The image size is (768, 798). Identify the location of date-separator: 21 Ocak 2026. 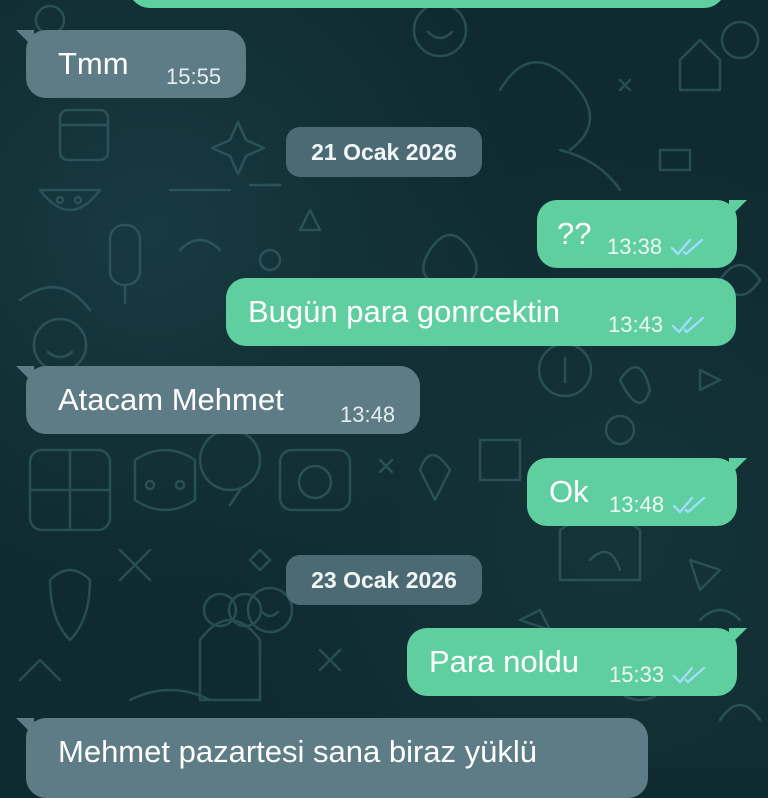
(384, 152).